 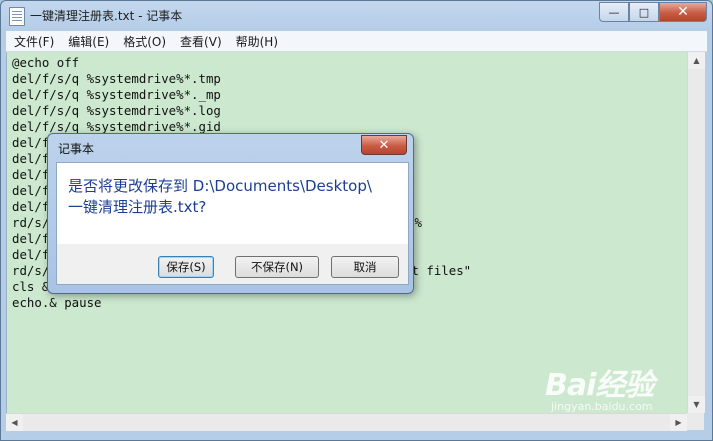 What do you see at coordinates (683, 12) in the screenshot?
I see `close-button: ✕` at bounding box center [683, 12].